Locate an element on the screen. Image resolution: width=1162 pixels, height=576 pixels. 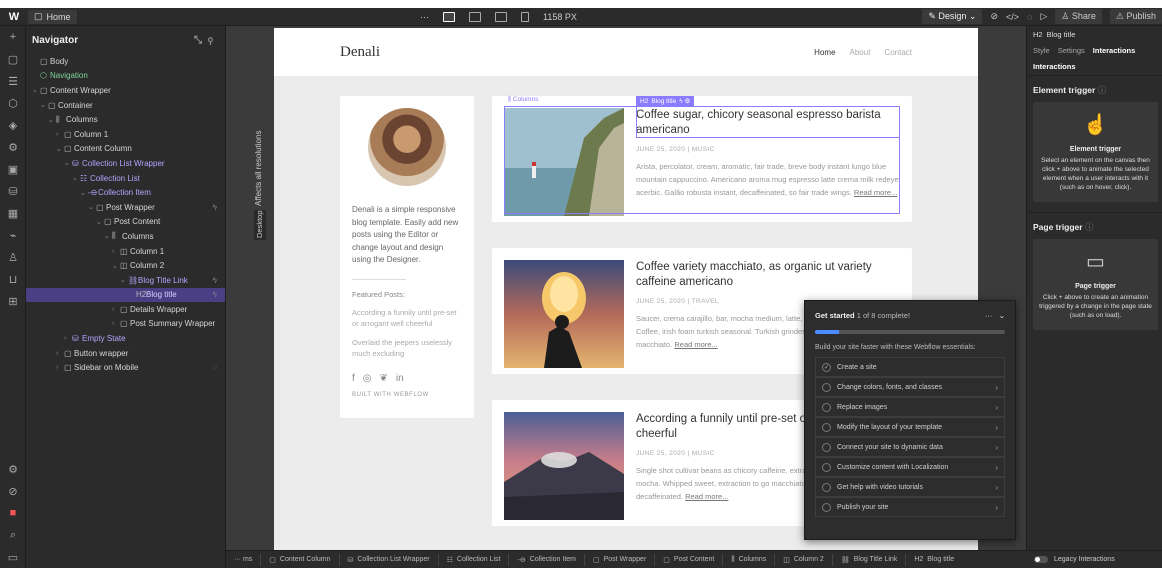
users-icon: ♙ is located at coordinates (13, 257).